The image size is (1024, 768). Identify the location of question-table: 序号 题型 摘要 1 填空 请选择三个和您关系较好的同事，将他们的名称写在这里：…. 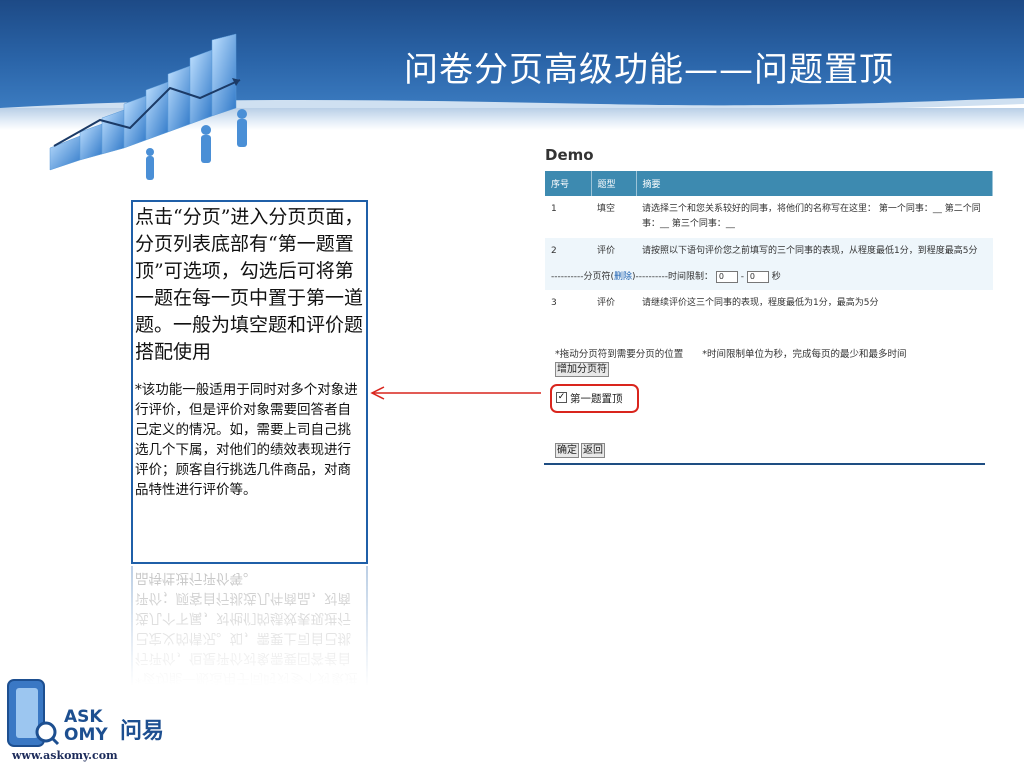
(769, 244).